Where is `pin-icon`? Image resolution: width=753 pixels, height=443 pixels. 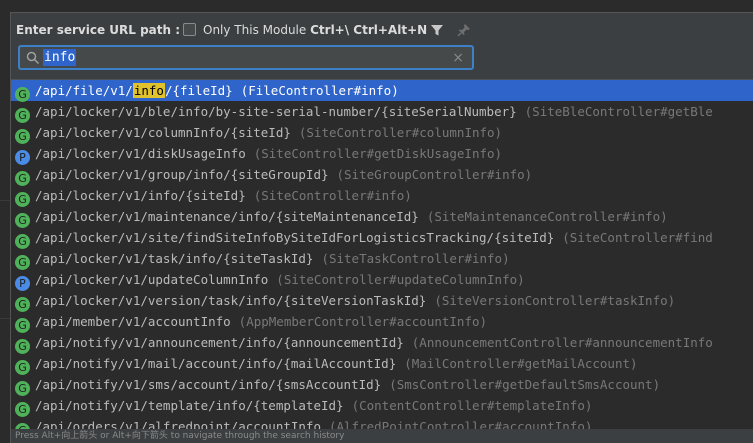
pin-icon is located at coordinates (464, 30).